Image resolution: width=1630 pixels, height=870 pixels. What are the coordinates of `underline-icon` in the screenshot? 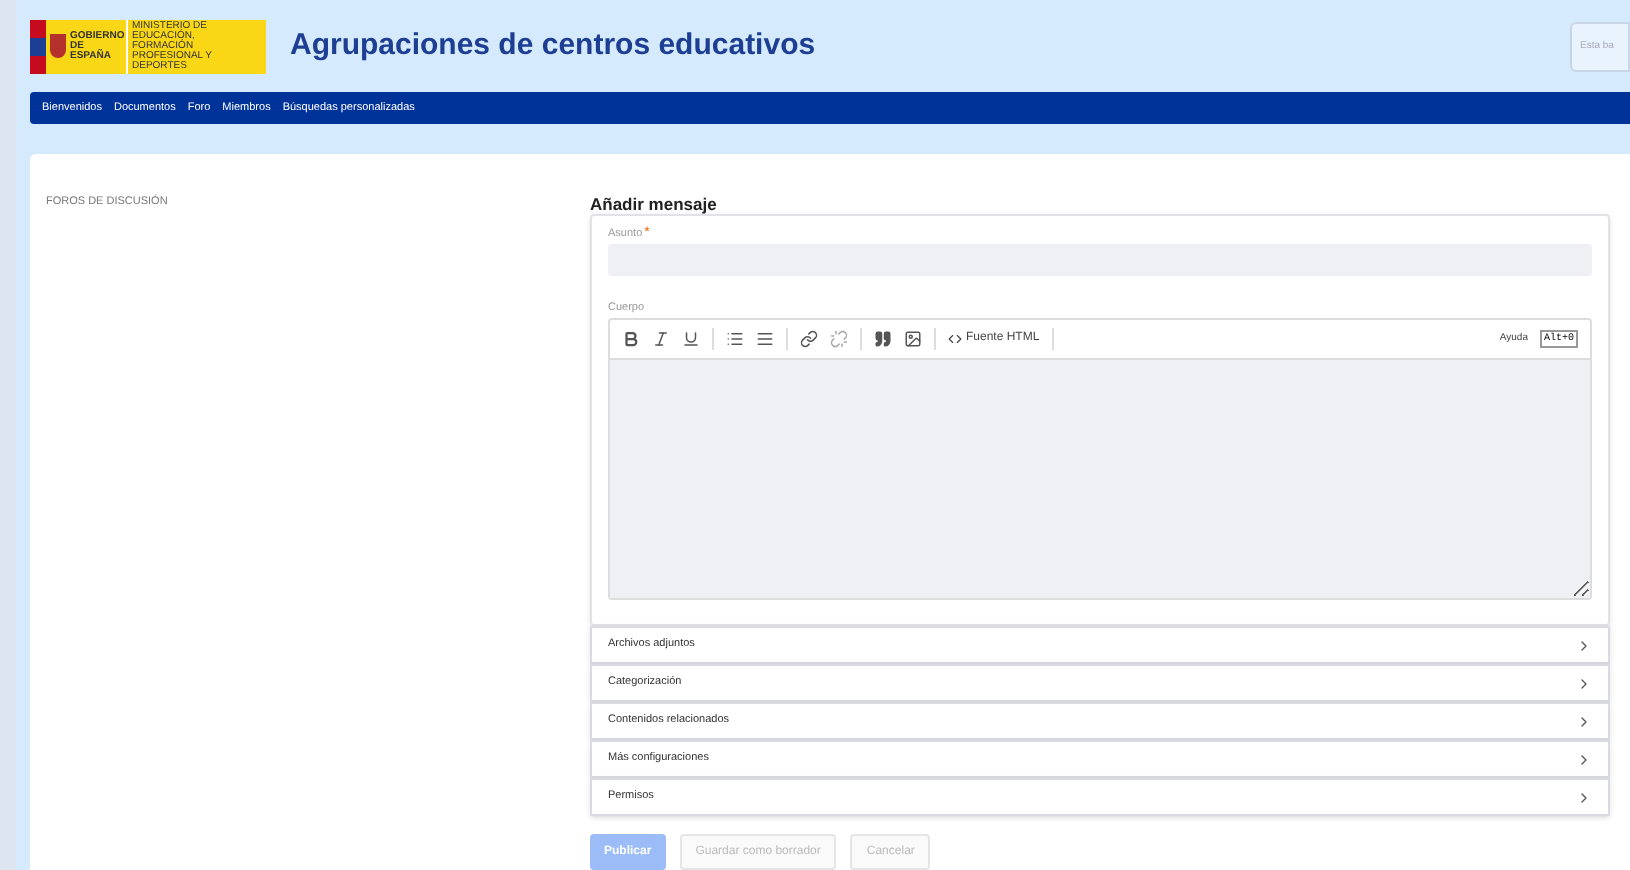 It's located at (691, 339).